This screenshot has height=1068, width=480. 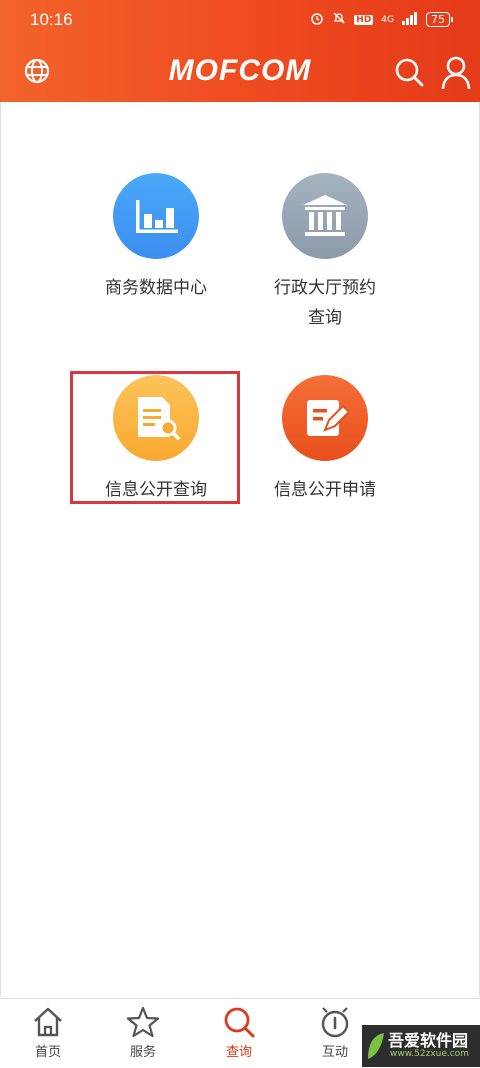 What do you see at coordinates (410, 19) in the screenshot?
I see `signal-icon` at bounding box center [410, 19].